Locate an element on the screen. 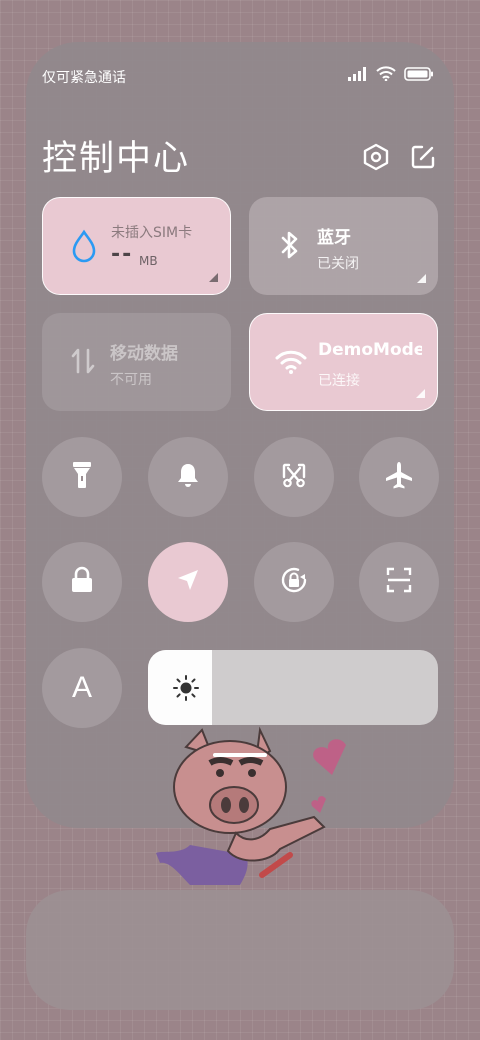 This screenshot has width=480, height=1040. scan-icon is located at coordinates (399, 582).